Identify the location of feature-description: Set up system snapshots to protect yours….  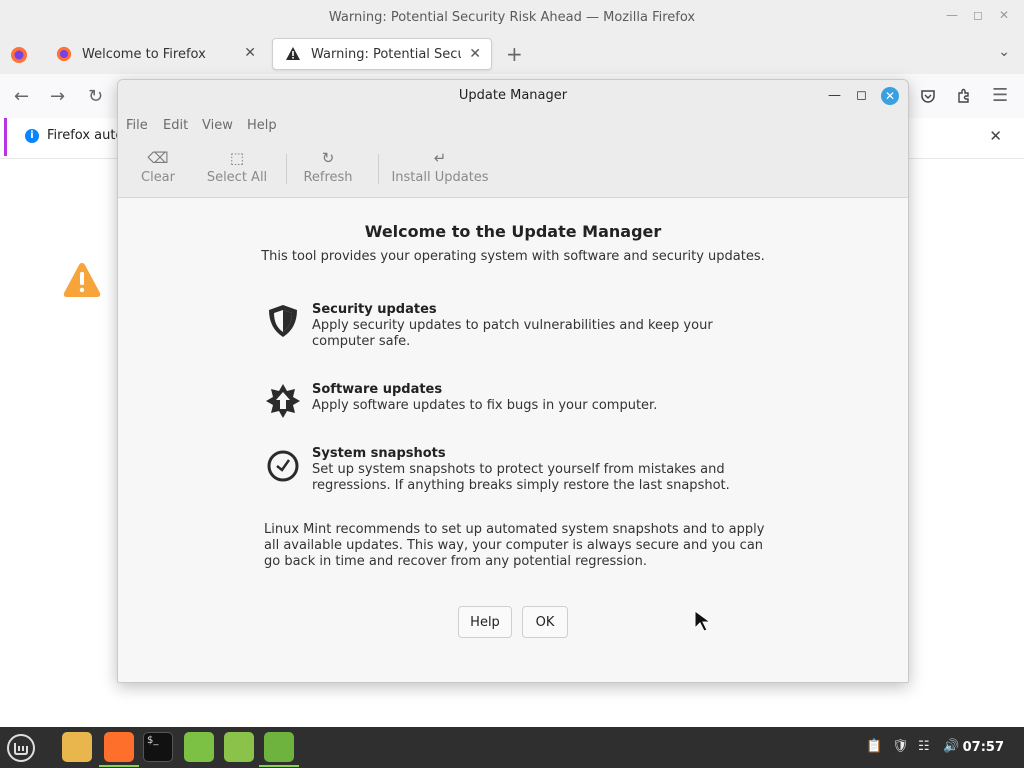
(521, 477).